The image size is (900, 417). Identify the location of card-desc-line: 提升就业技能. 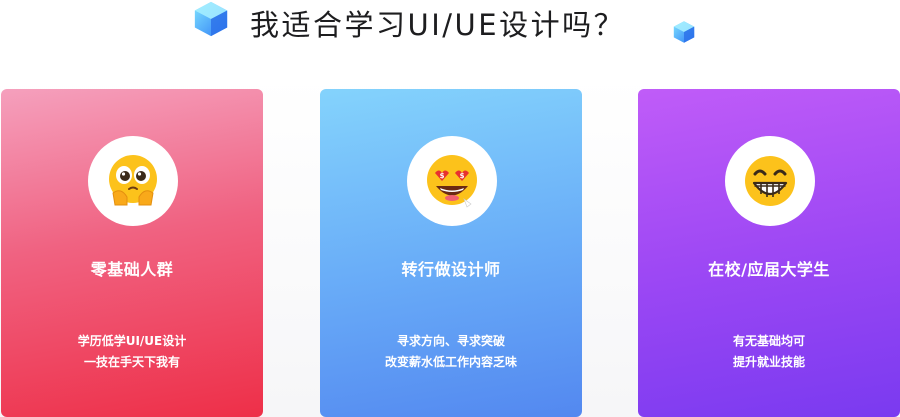
(768, 362).